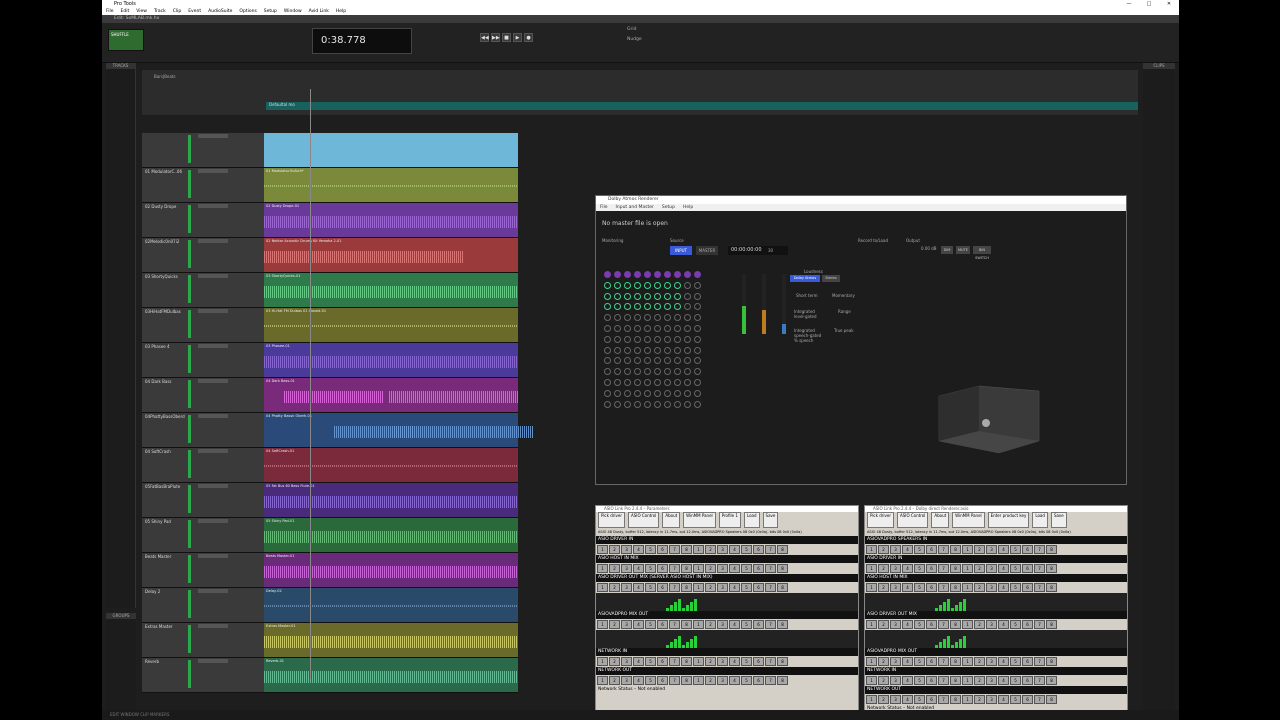 This screenshot has width=1280, height=720. Describe the element at coordinates (167, 416) in the screenshot. I see `track-name: 04PhattyBassOberd` at that location.